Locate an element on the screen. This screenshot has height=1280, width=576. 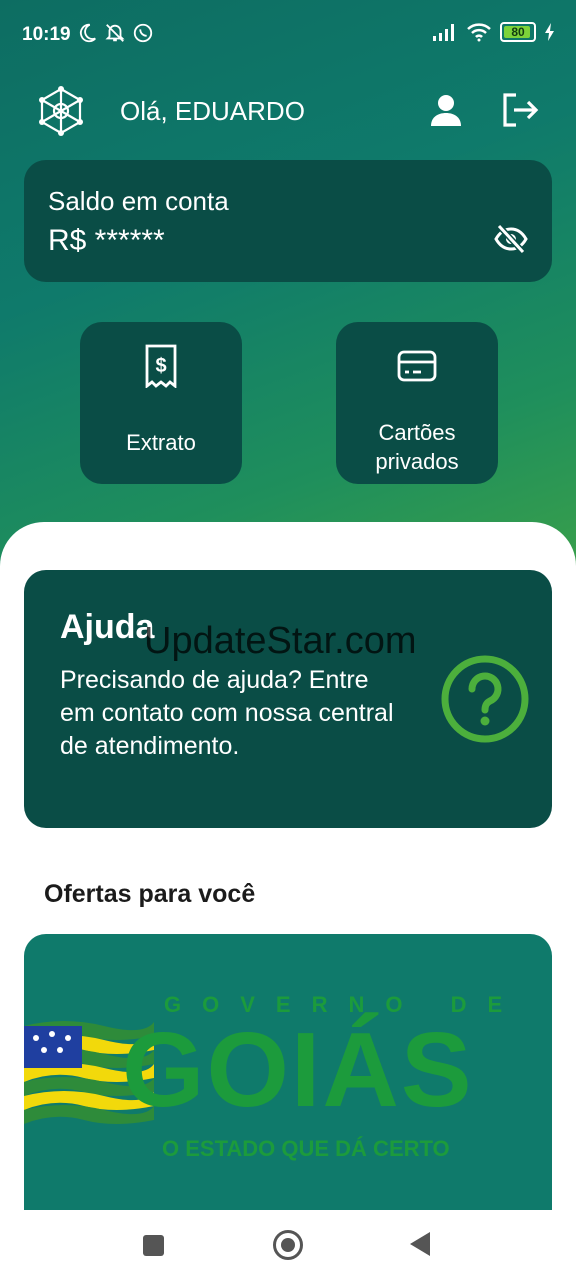
battery-icon: 80 is located at coordinates (518, 32).